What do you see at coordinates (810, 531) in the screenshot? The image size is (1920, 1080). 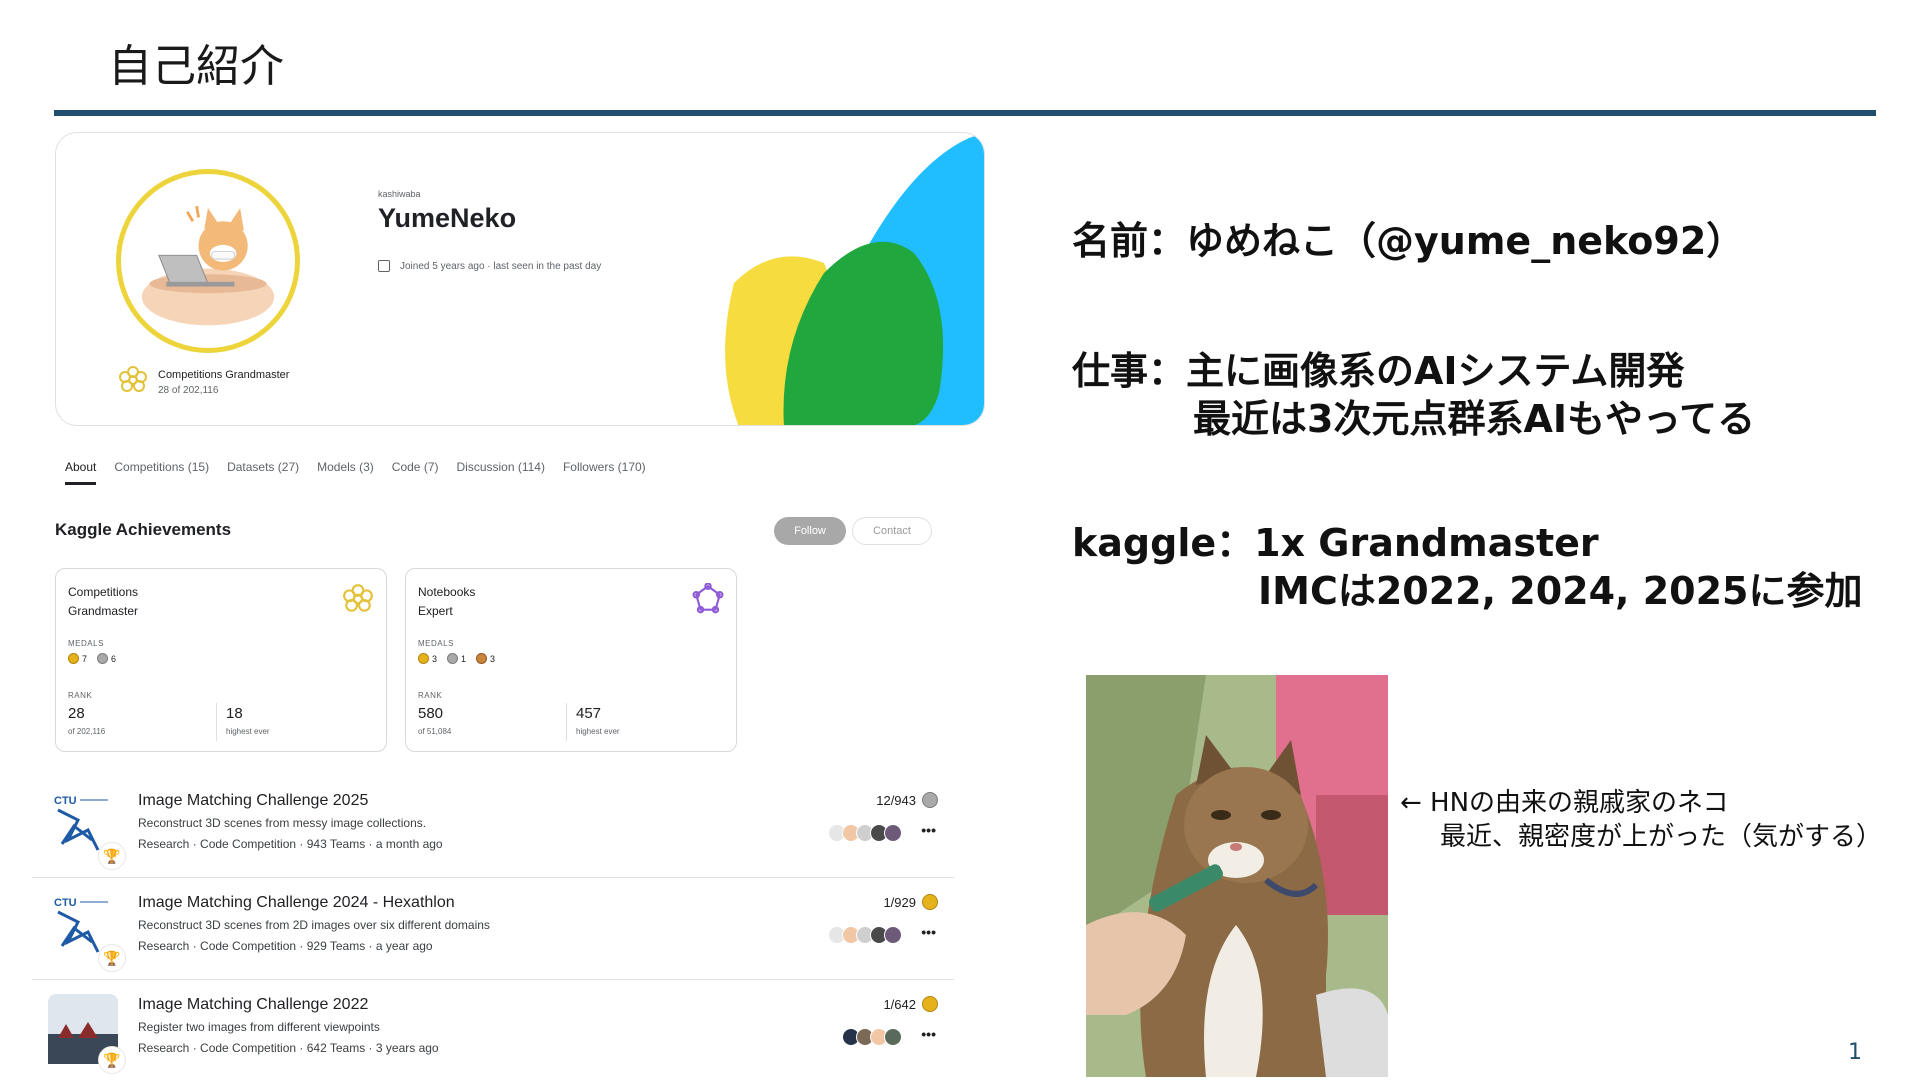 I see `follow-button: Follow` at bounding box center [810, 531].